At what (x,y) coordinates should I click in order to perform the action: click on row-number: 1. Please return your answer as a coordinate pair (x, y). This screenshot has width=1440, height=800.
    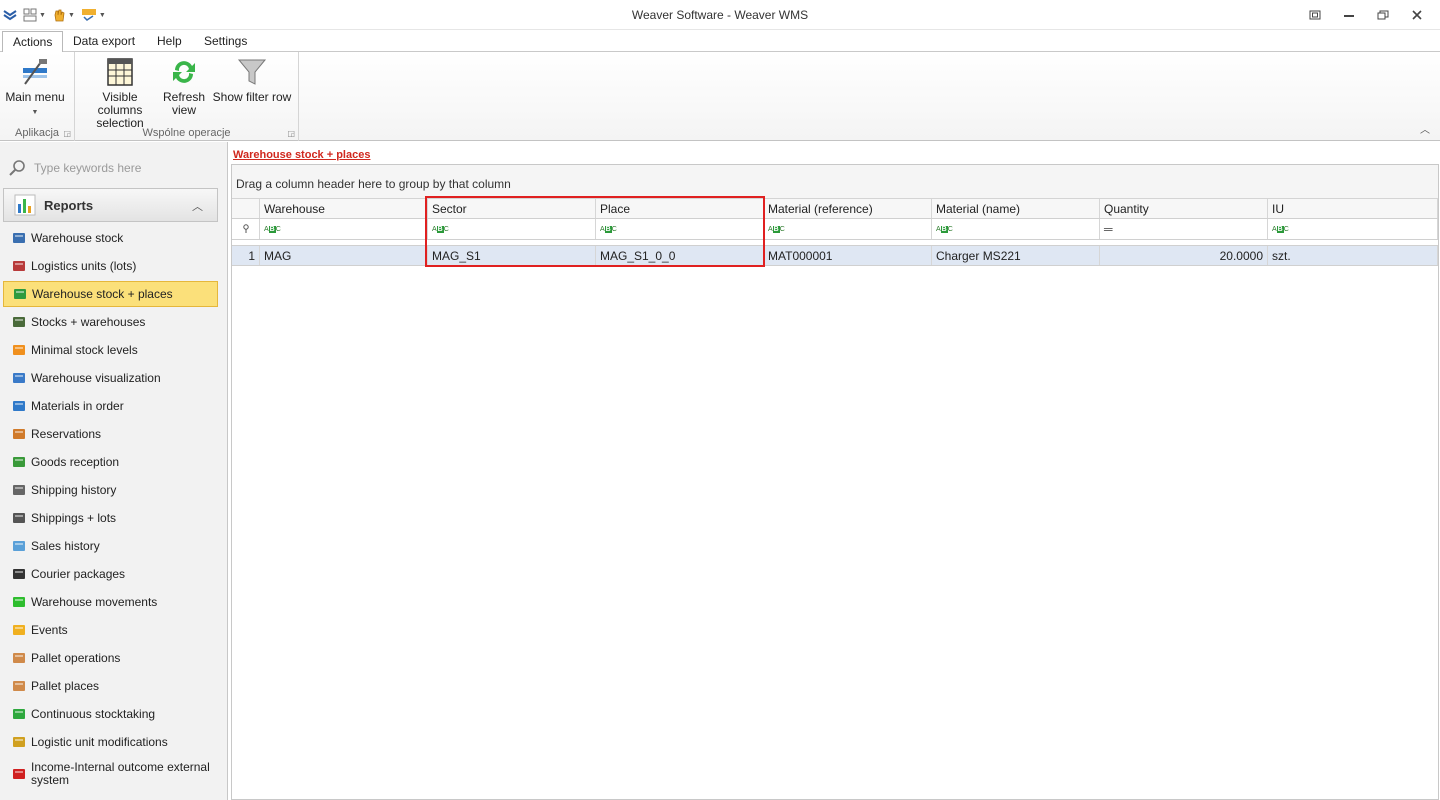
    Looking at the image, I should click on (246, 255).